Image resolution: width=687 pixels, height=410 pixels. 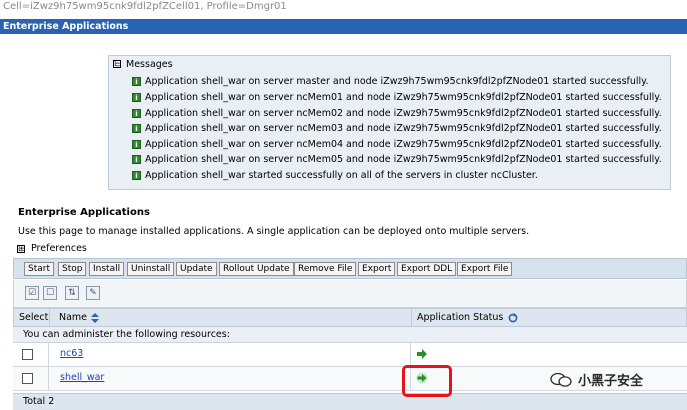 I want to click on show-filter-icon: ⇅, so click(x=72, y=293).